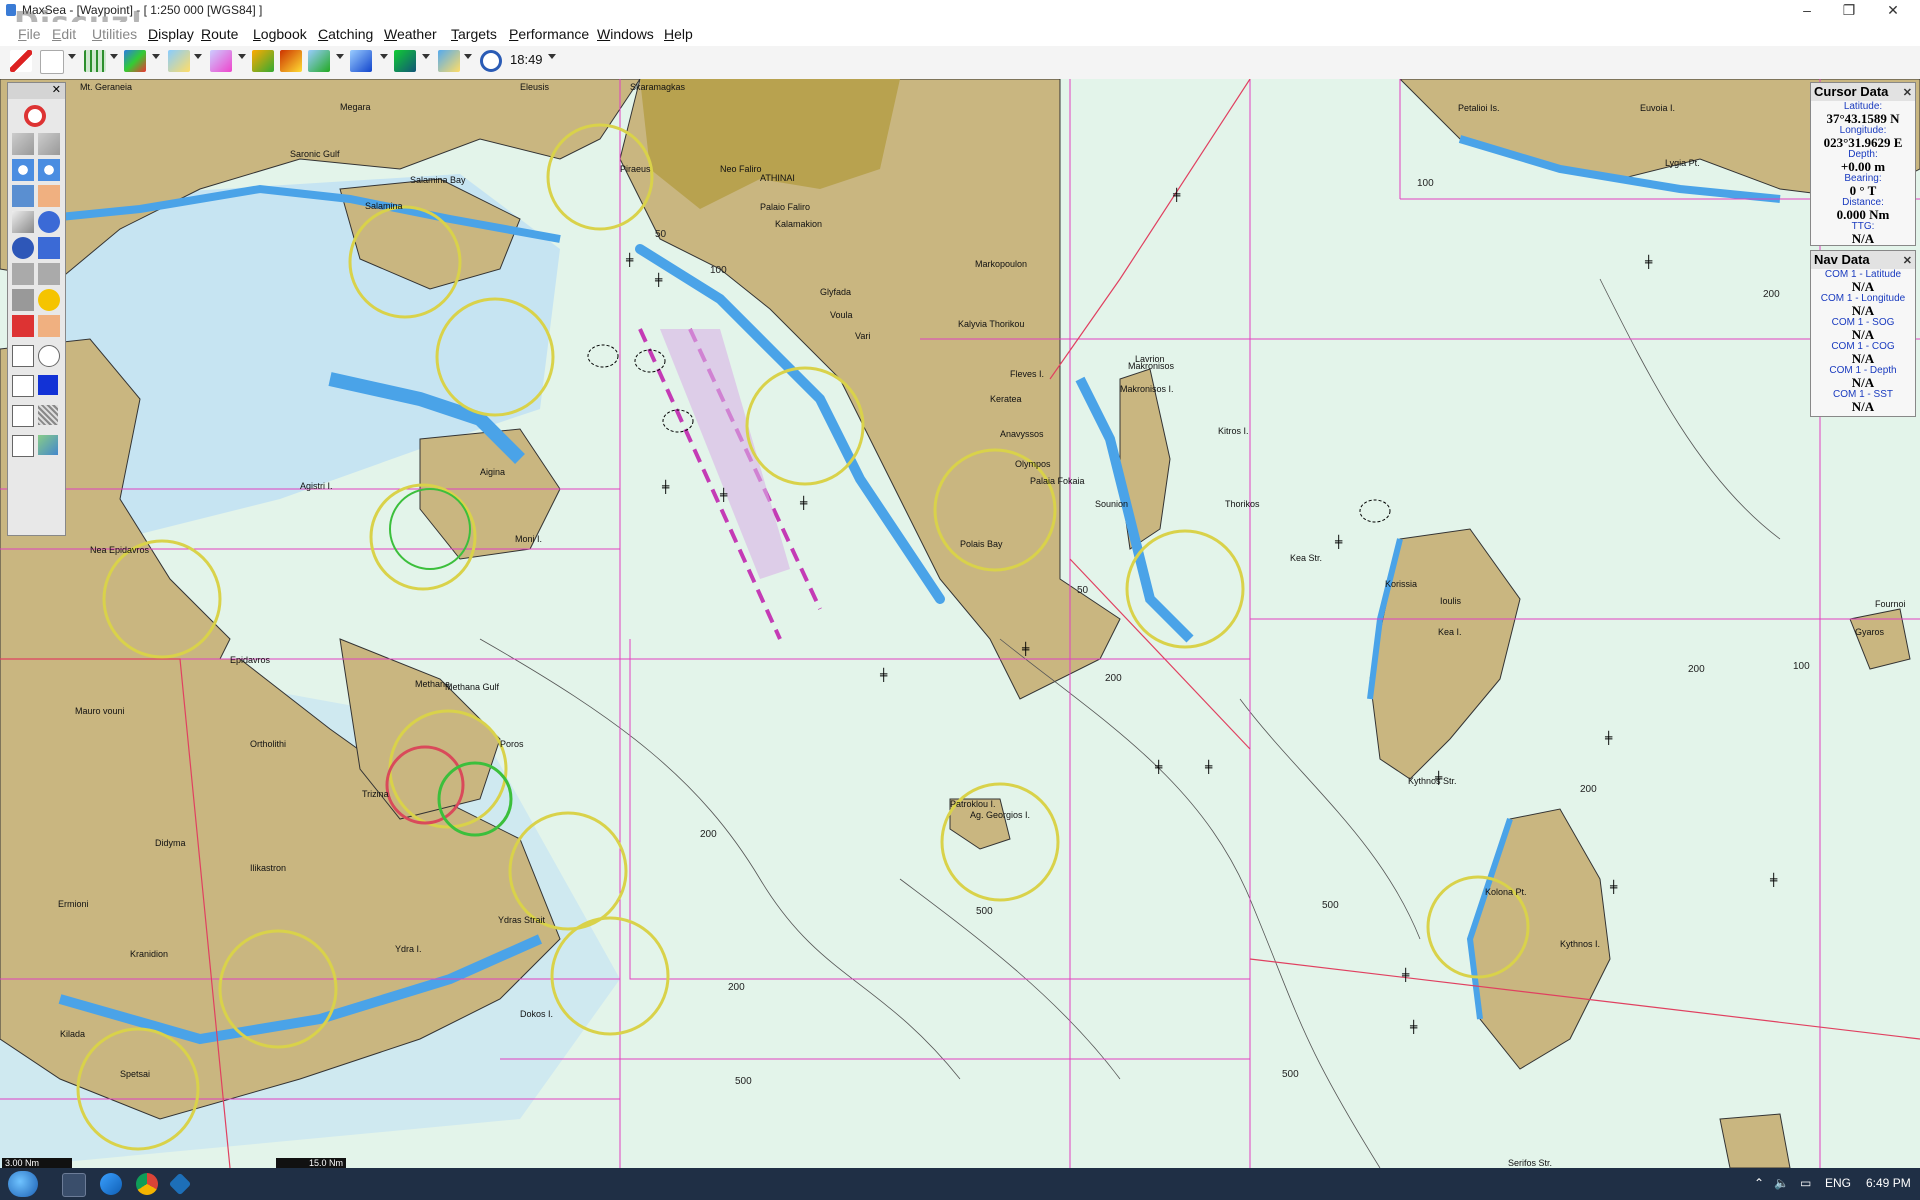 This screenshot has height=1200, width=1920. I want to click on menu-windows: Windows, so click(625, 34).